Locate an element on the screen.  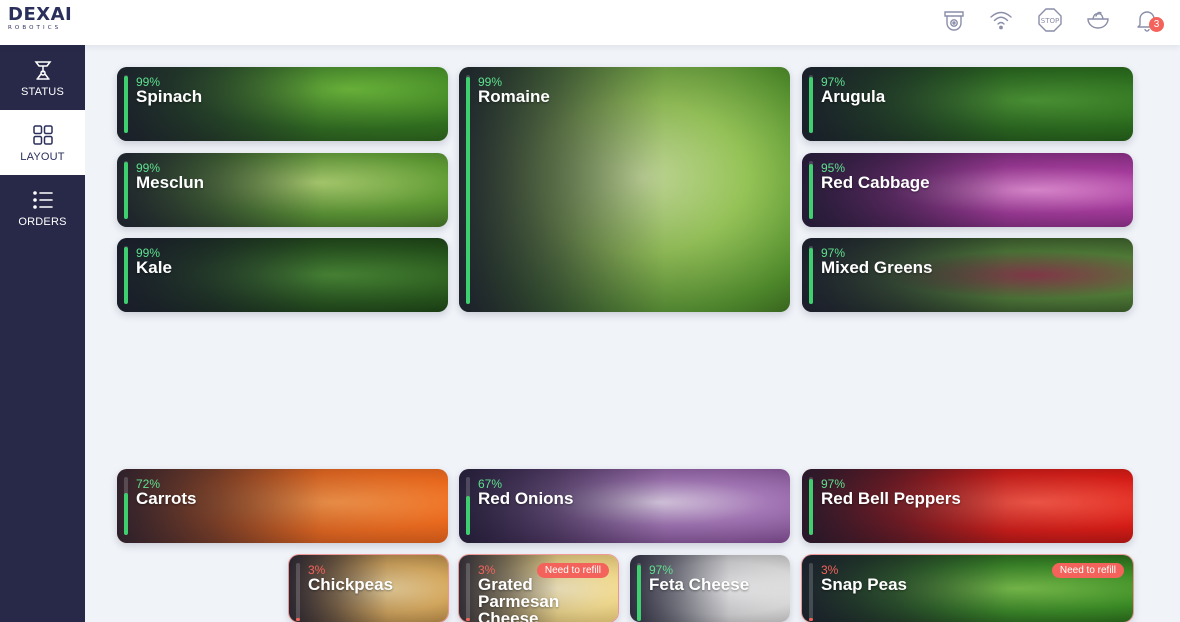
bin-red-cabbage: 95% Red Cabbage is located at coordinates (967, 190).